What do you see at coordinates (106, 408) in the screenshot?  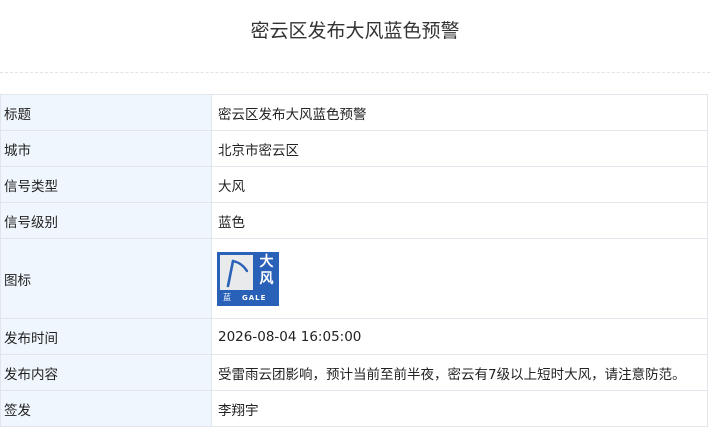 I see `row-label-issuer: 签发` at bounding box center [106, 408].